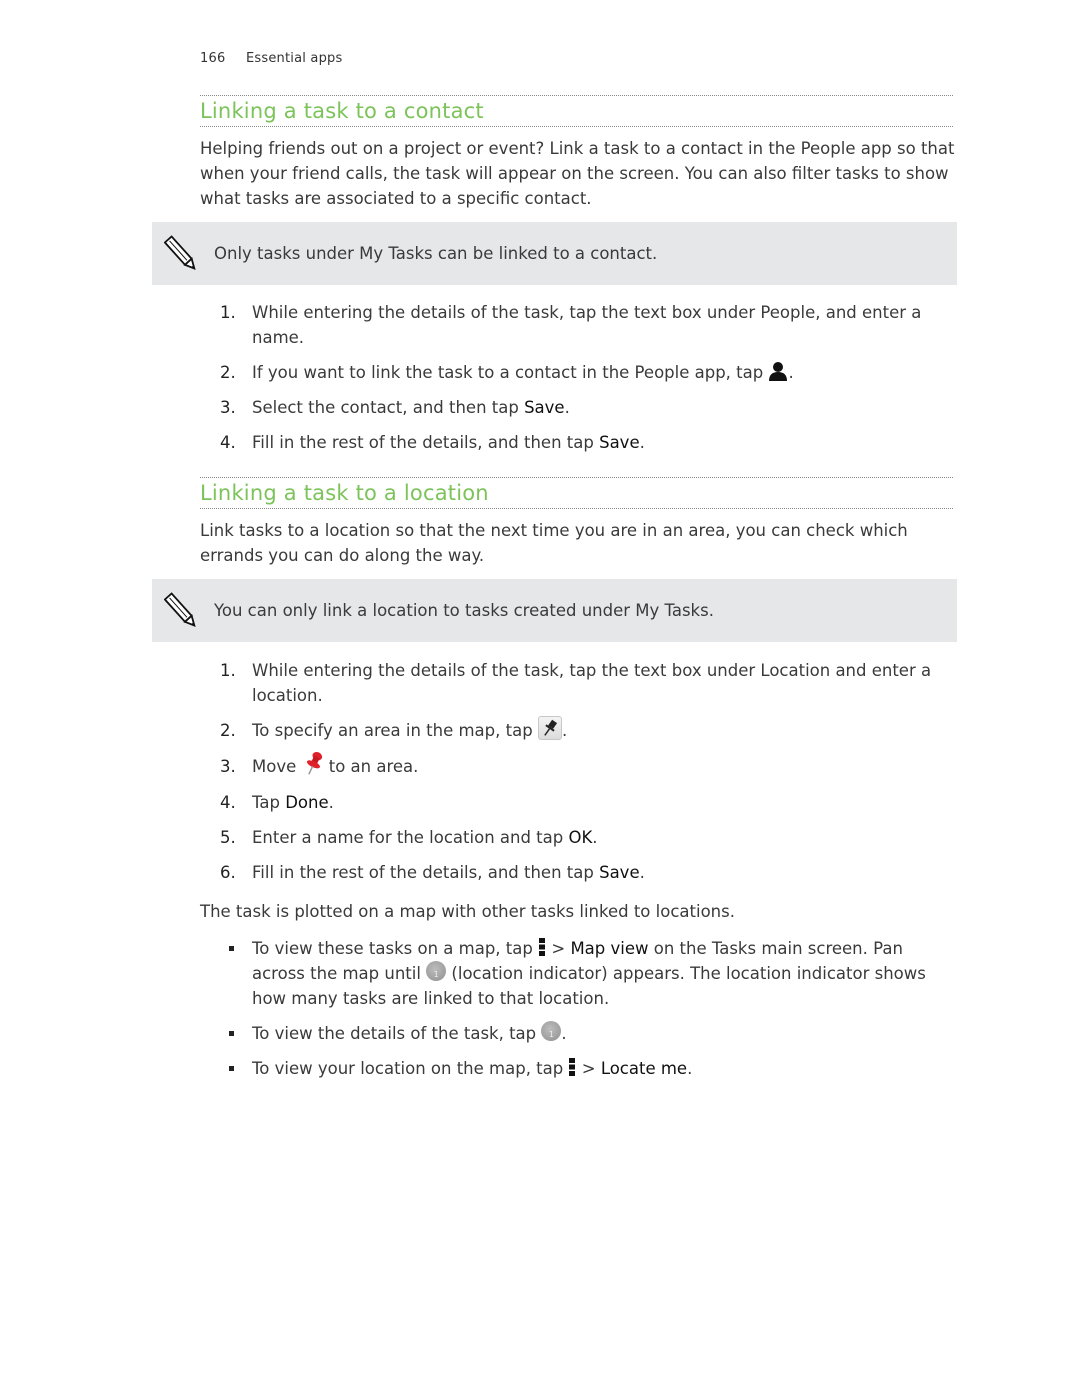 The width and height of the screenshot is (1080, 1397). What do you see at coordinates (580, 729) in the screenshot?
I see `step-item: 2. To specify an area in the map, tap .` at bounding box center [580, 729].